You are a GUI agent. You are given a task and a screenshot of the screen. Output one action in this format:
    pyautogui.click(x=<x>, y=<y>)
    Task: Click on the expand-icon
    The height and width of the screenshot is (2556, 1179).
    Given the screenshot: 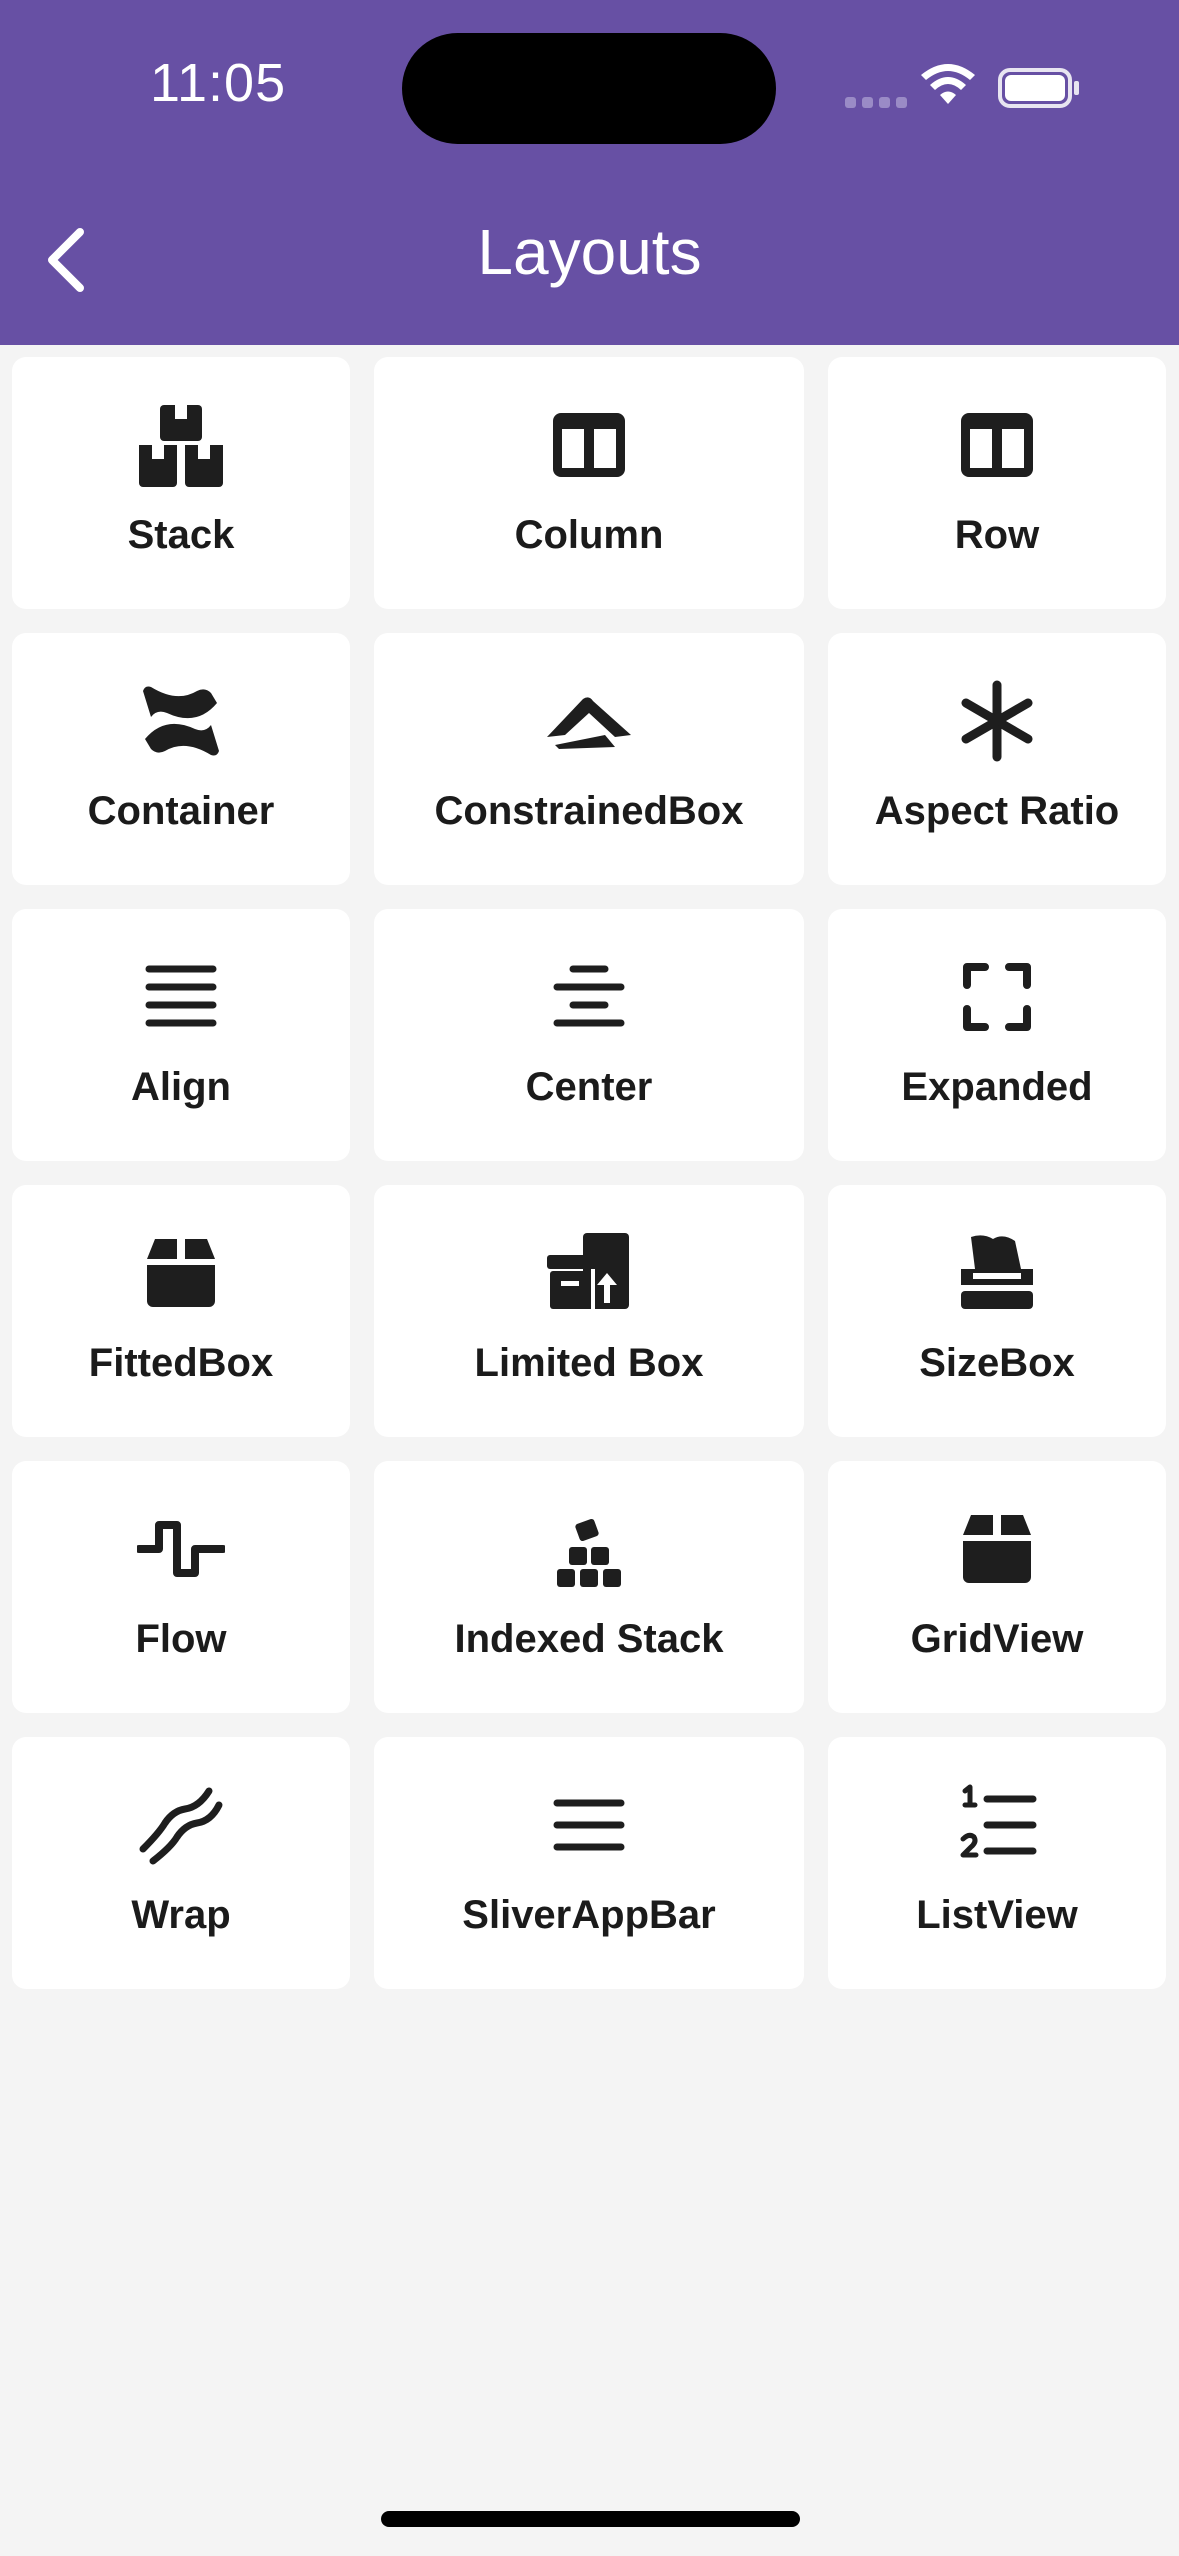 What is the action you would take?
    pyautogui.click(x=997, y=997)
    